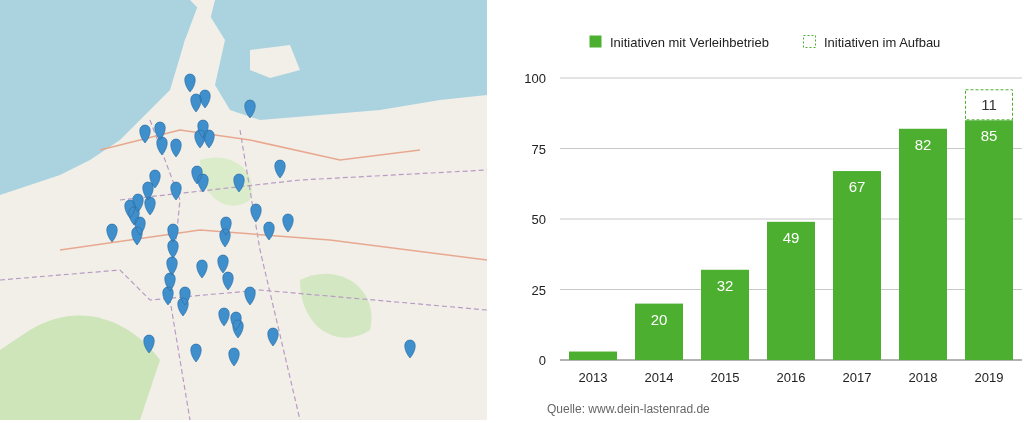 The height and width of the screenshot is (423, 1024). Describe the element at coordinates (791, 237) in the screenshot. I see `bar-value-label: 49` at that location.